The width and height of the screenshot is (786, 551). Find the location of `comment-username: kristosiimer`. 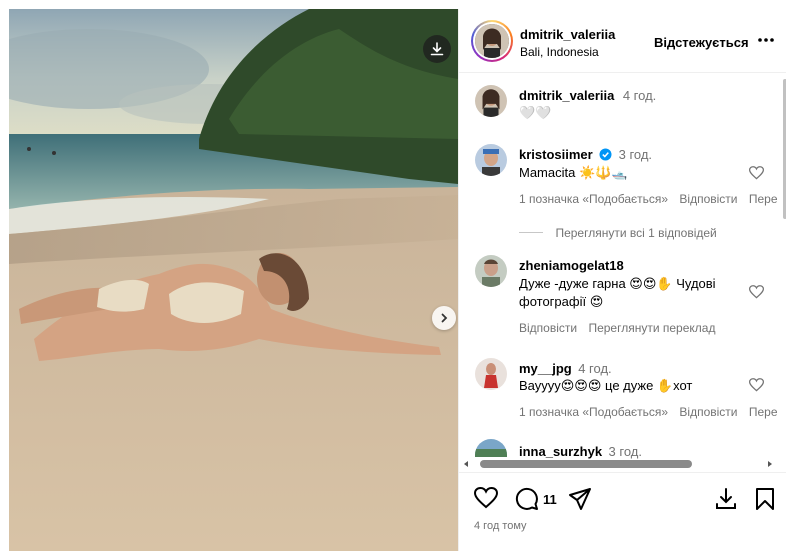

comment-username: kristosiimer is located at coordinates (556, 154).